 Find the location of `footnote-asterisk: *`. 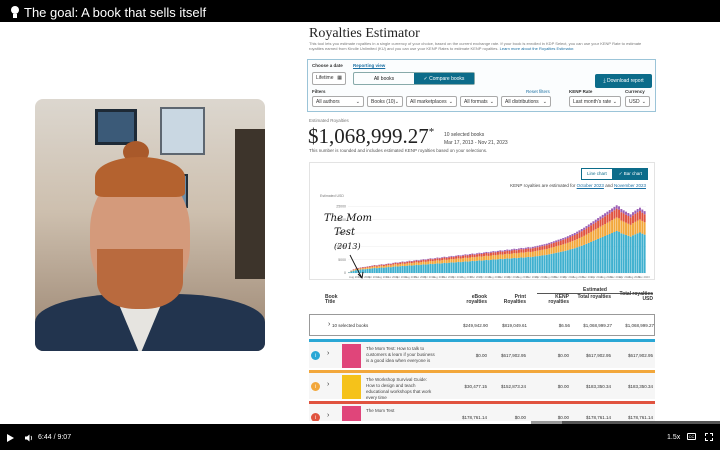

footnote-asterisk: * is located at coordinates (431, 132).